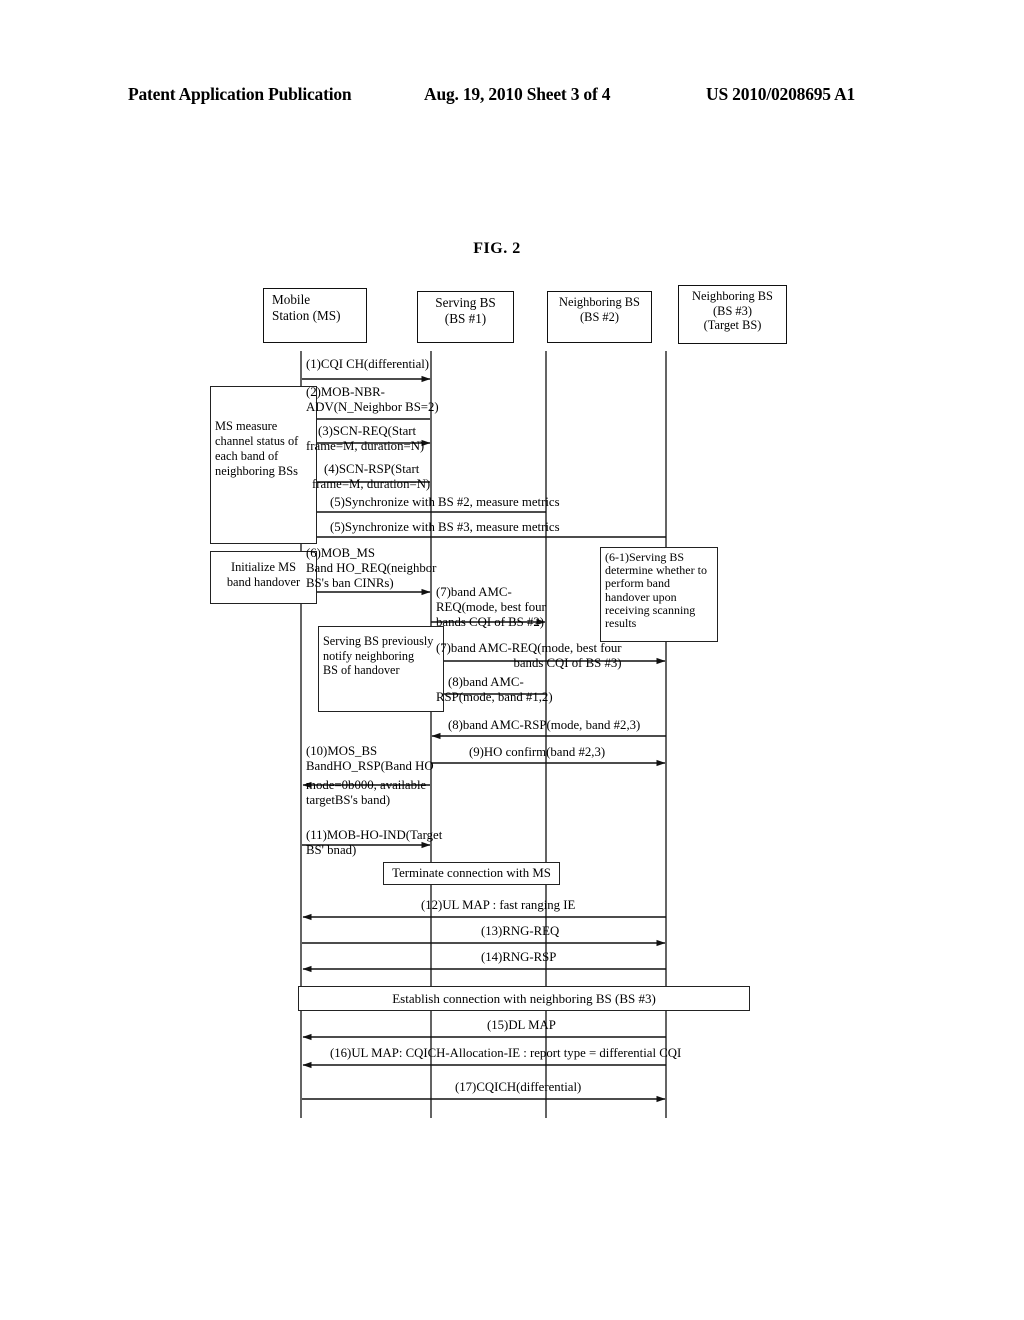 The image size is (1024, 1320). What do you see at coordinates (465, 317) in the screenshot?
I see `actor-serving-bs: Serving BS (BS #1)` at bounding box center [465, 317].